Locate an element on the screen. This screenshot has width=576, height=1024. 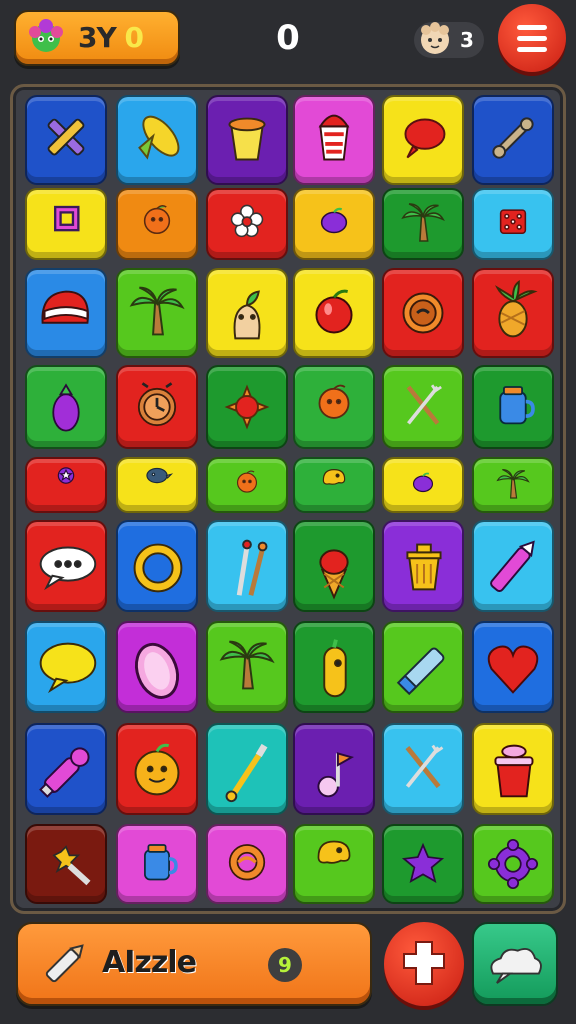
tile-r2-c3 is located at coordinates (247, 224).